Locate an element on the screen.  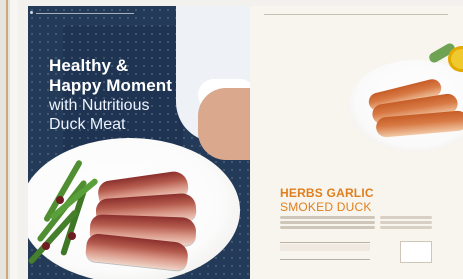
left-sliver-bar is located at coordinates (14, 139).